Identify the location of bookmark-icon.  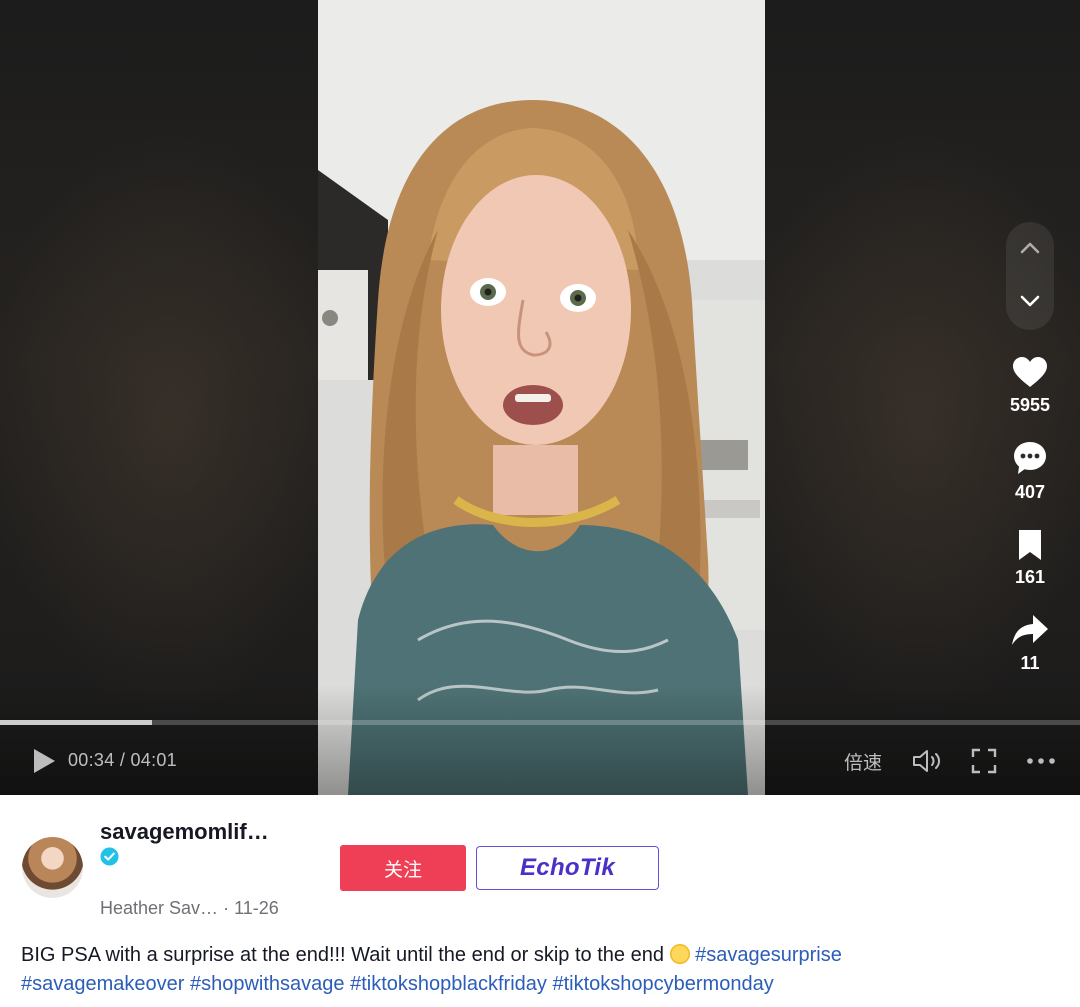
(1030, 545).